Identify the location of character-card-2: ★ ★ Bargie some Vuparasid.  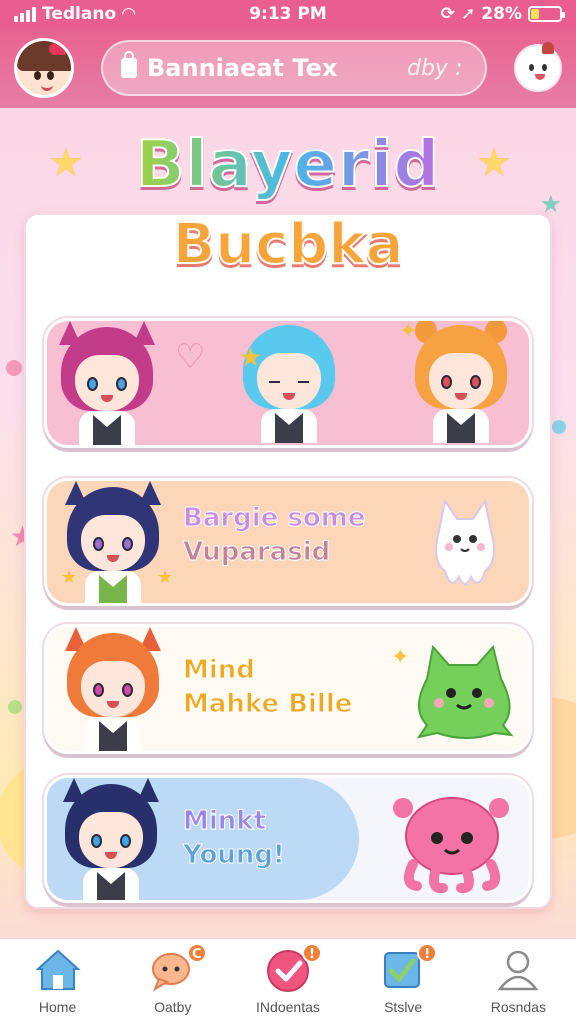
(288, 542).